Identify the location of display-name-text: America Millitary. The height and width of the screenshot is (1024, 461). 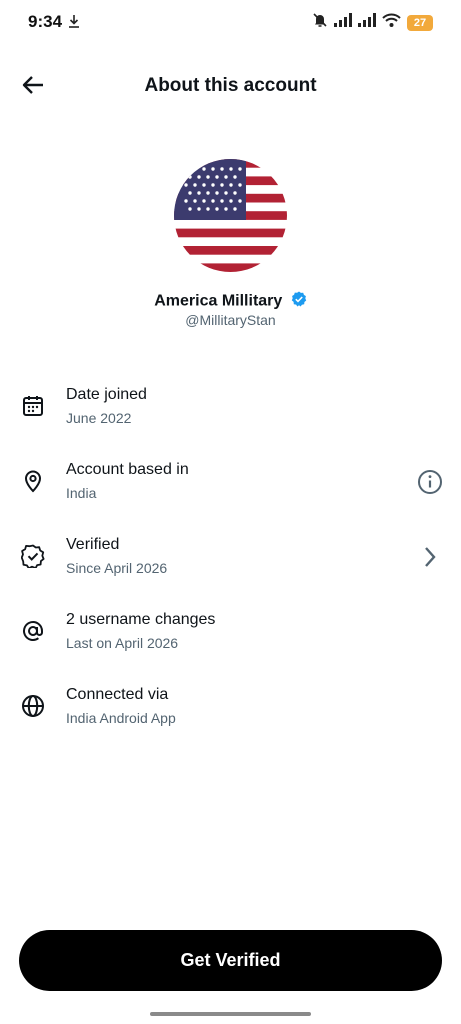
(218, 301).